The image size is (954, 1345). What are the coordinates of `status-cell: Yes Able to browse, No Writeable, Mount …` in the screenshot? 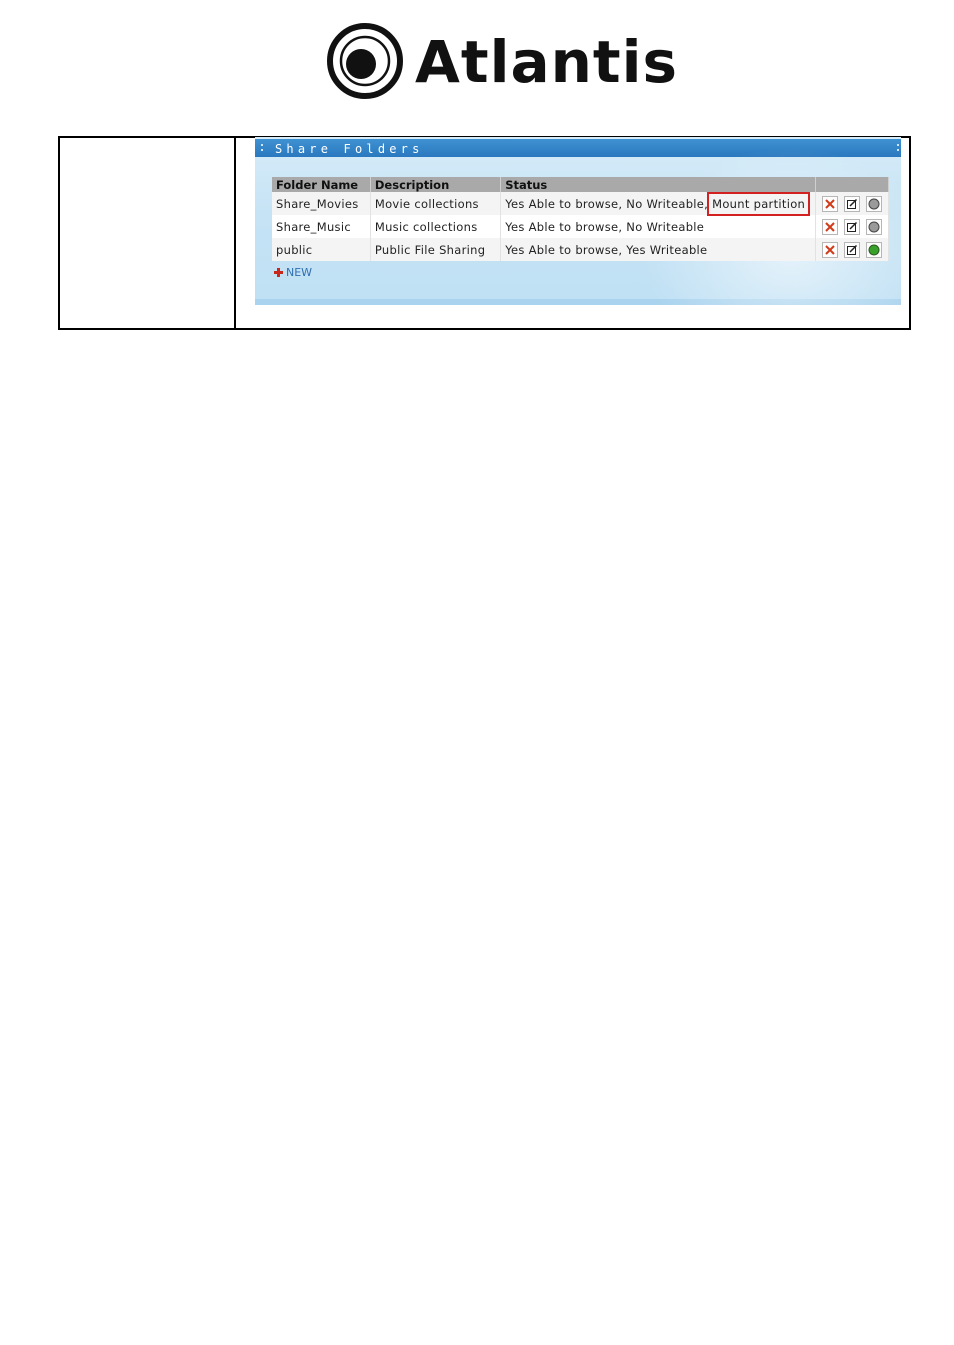 It's located at (658, 203).